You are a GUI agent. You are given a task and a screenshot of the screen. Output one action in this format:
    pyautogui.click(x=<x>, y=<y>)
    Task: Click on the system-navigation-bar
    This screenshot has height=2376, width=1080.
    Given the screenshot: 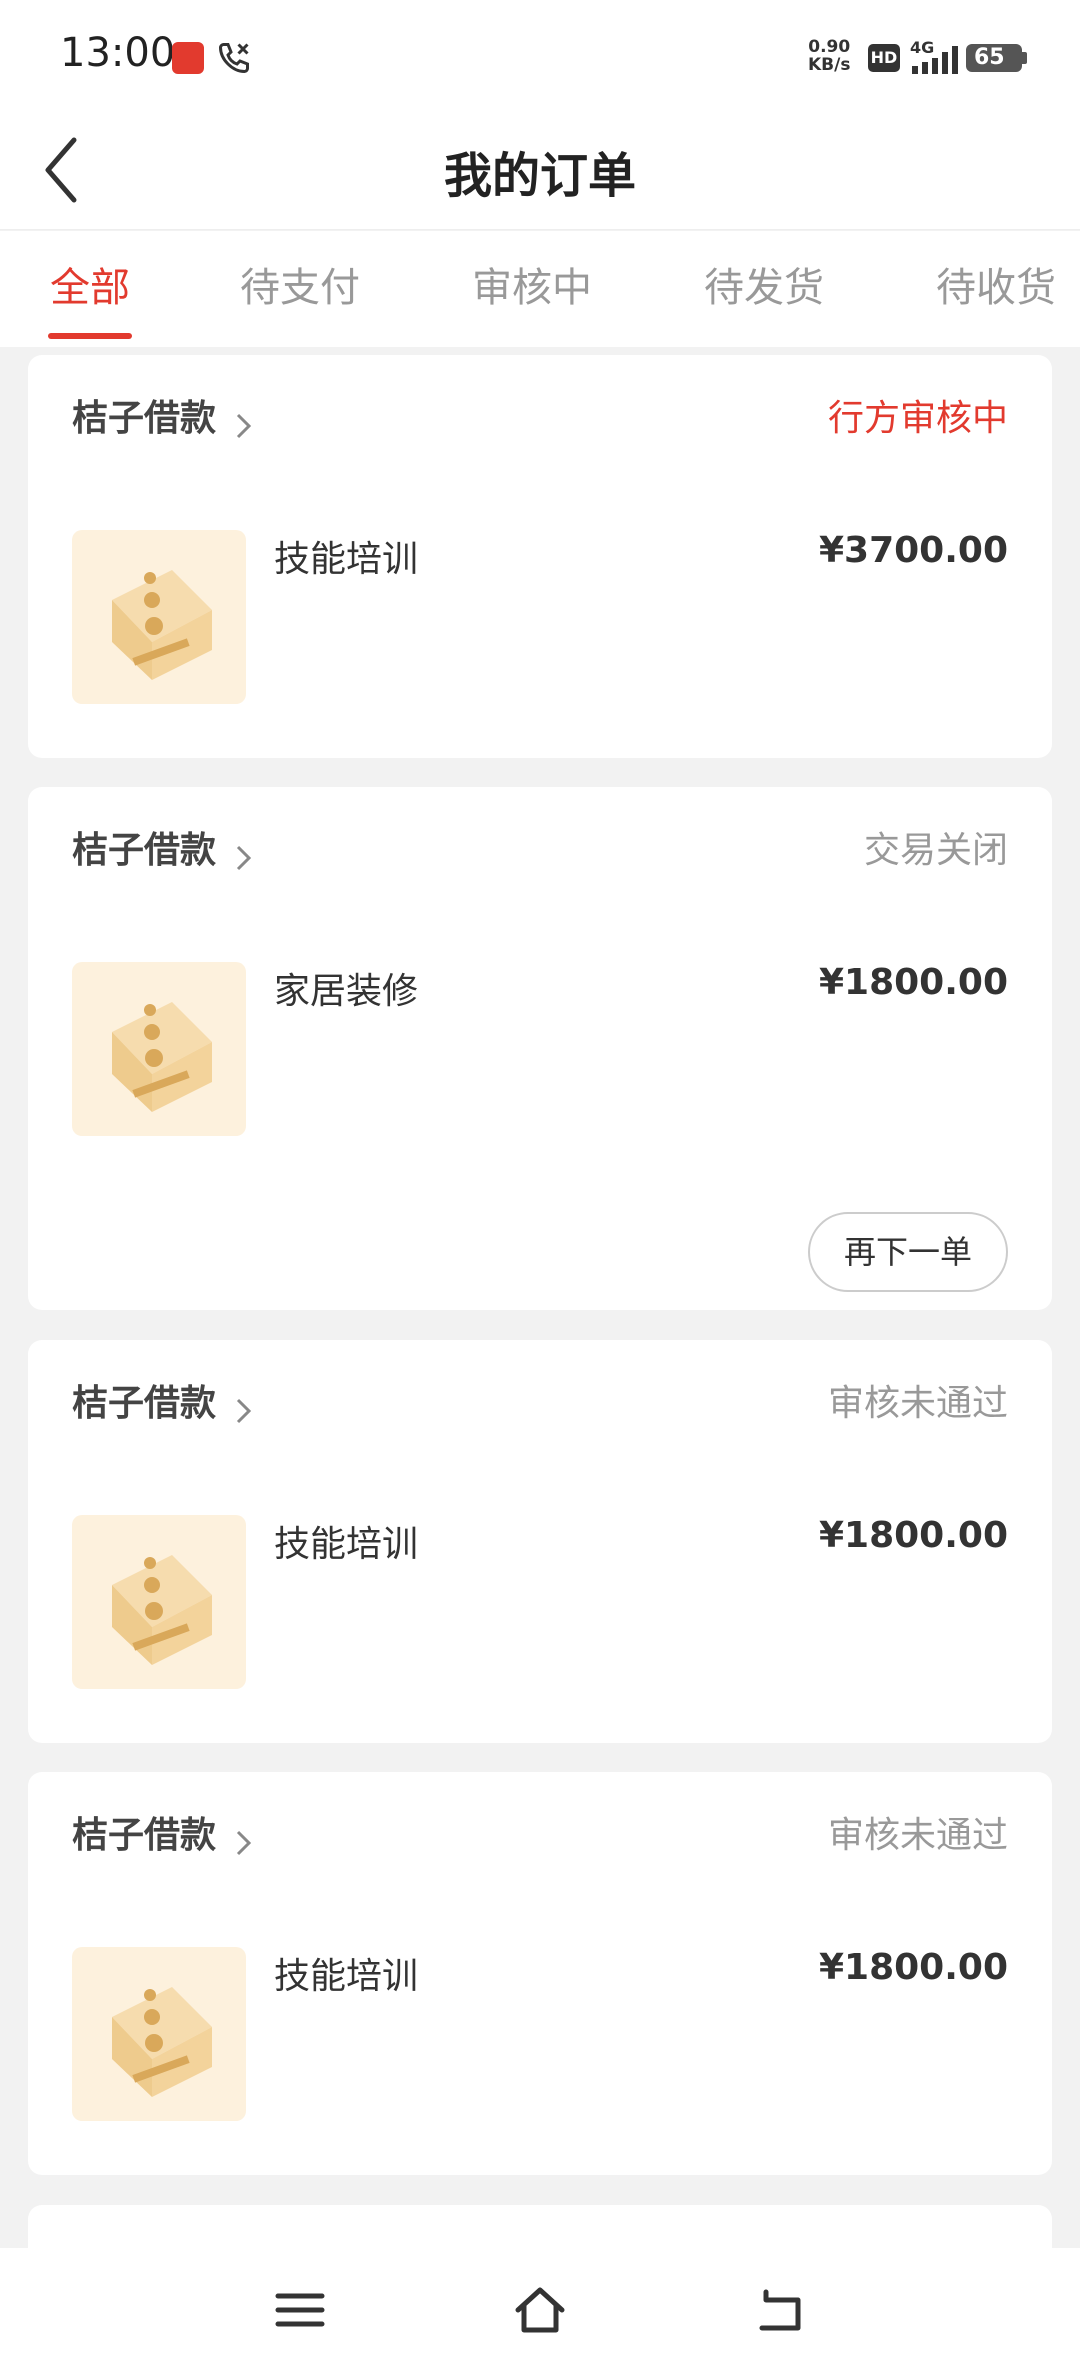 What is the action you would take?
    pyautogui.click(x=540, y=2312)
    